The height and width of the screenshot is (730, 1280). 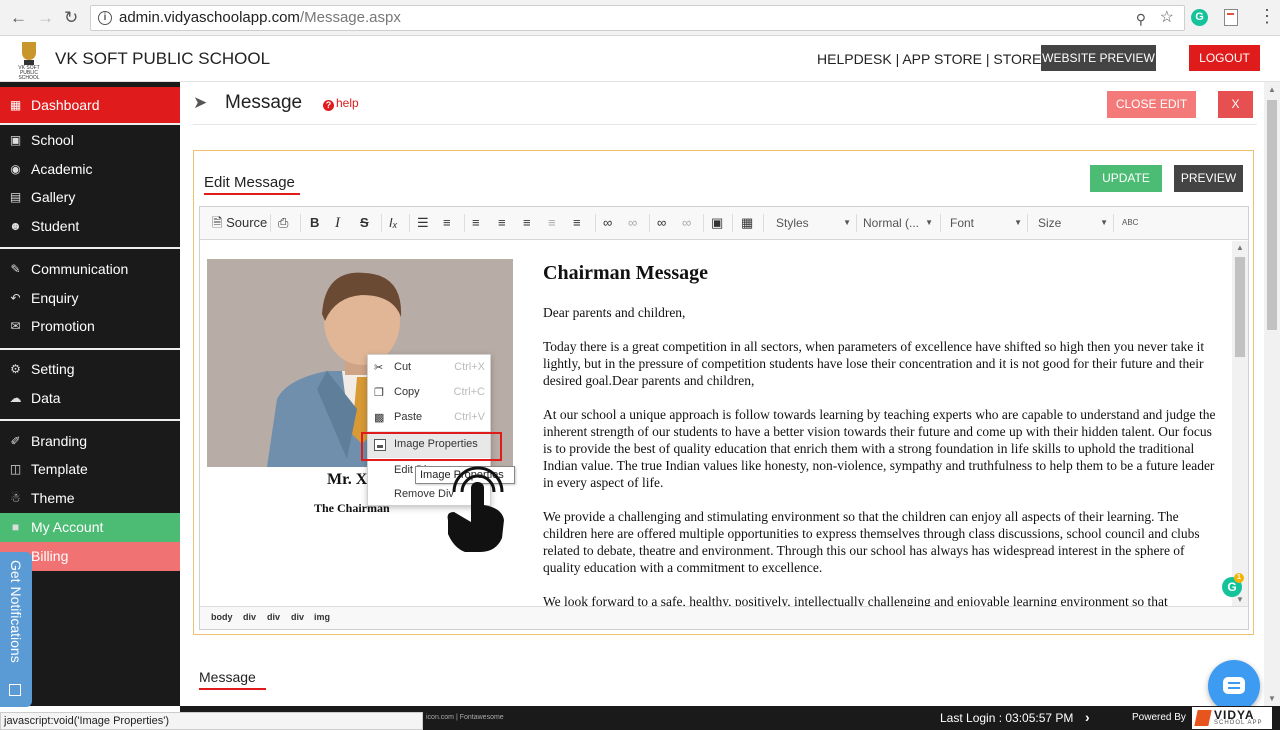 I want to click on bold-icon: B, so click(x=314, y=223).